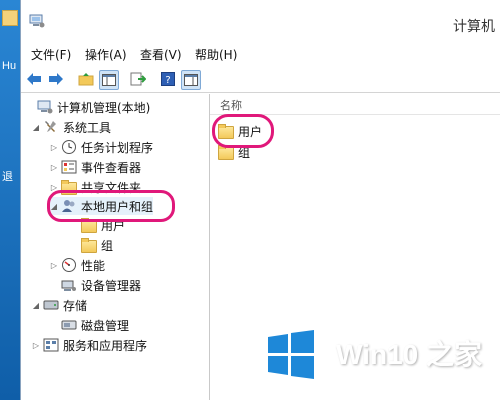  What do you see at coordinates (69, 147) in the screenshot?
I see `clock-icon` at bounding box center [69, 147].